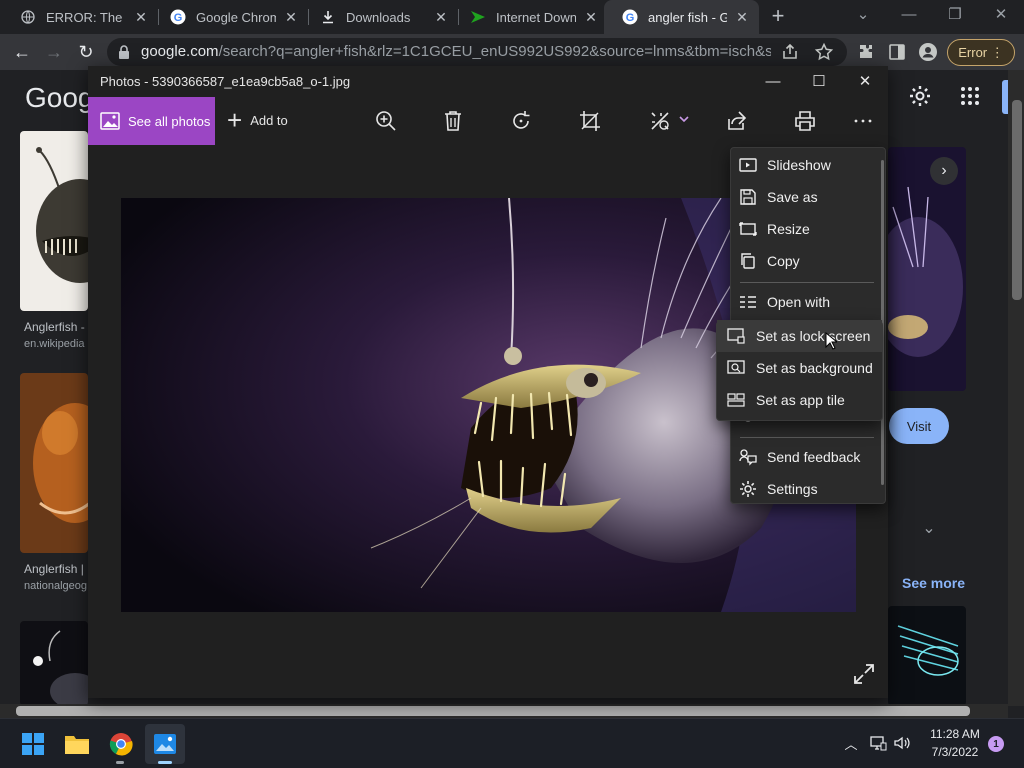  I want to click on url-host: google.com, so click(180, 51).